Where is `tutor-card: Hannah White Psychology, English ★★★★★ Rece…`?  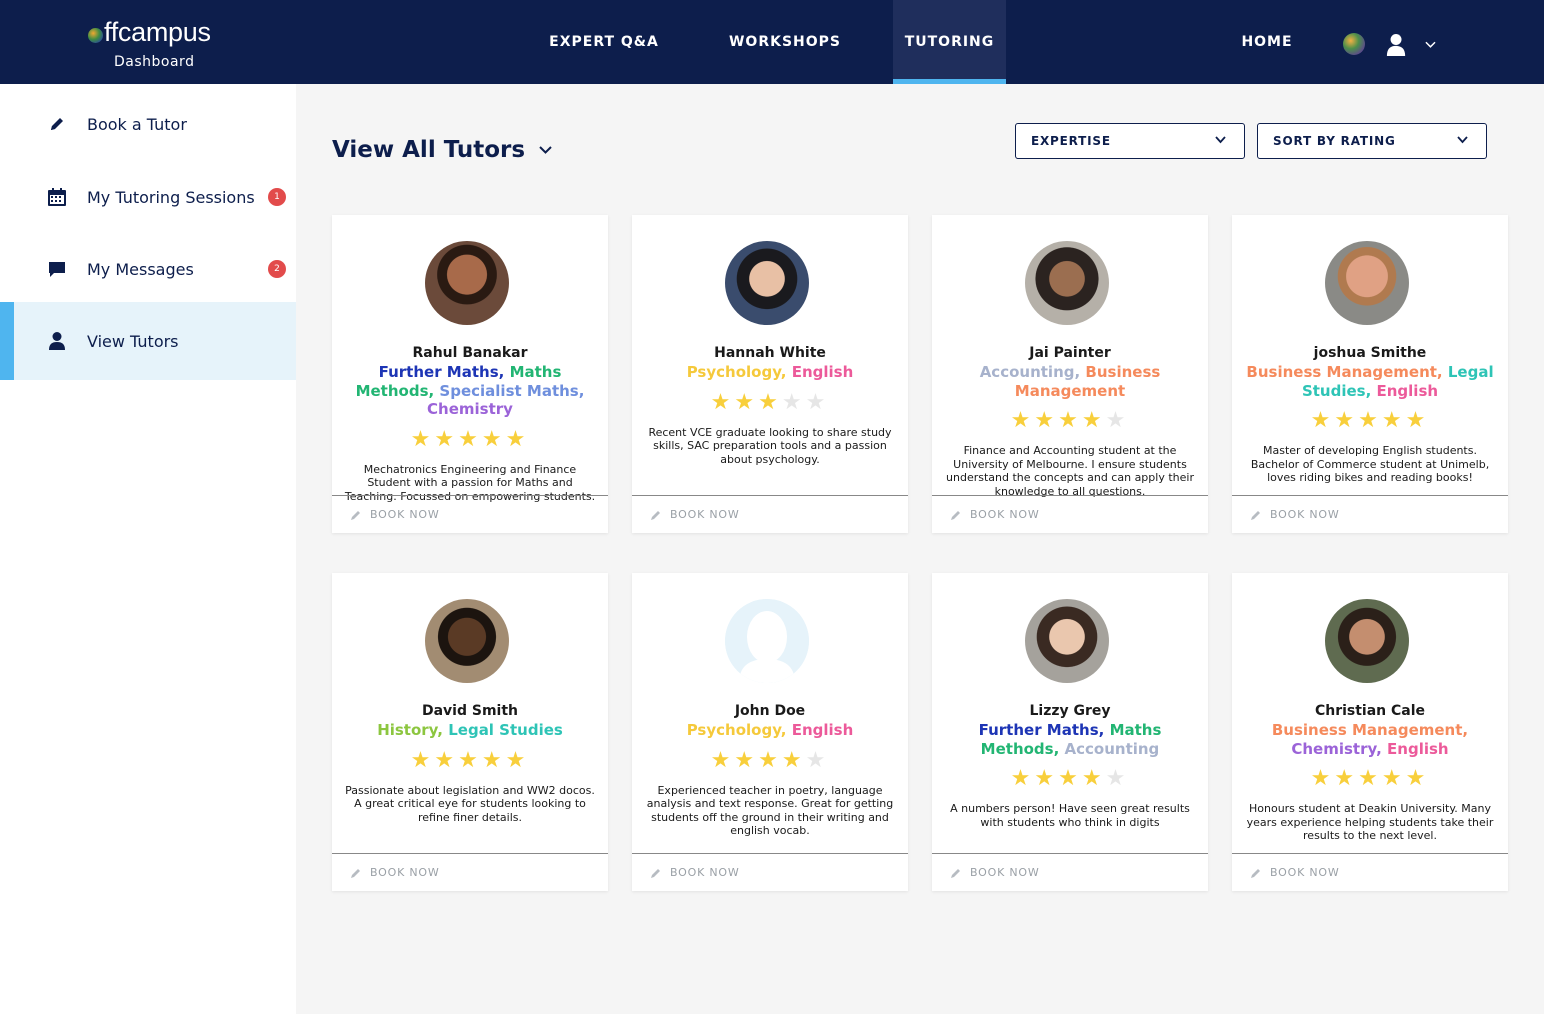 tutor-card: Hannah White Psychology, English ★★★★★ Rece… is located at coordinates (770, 374).